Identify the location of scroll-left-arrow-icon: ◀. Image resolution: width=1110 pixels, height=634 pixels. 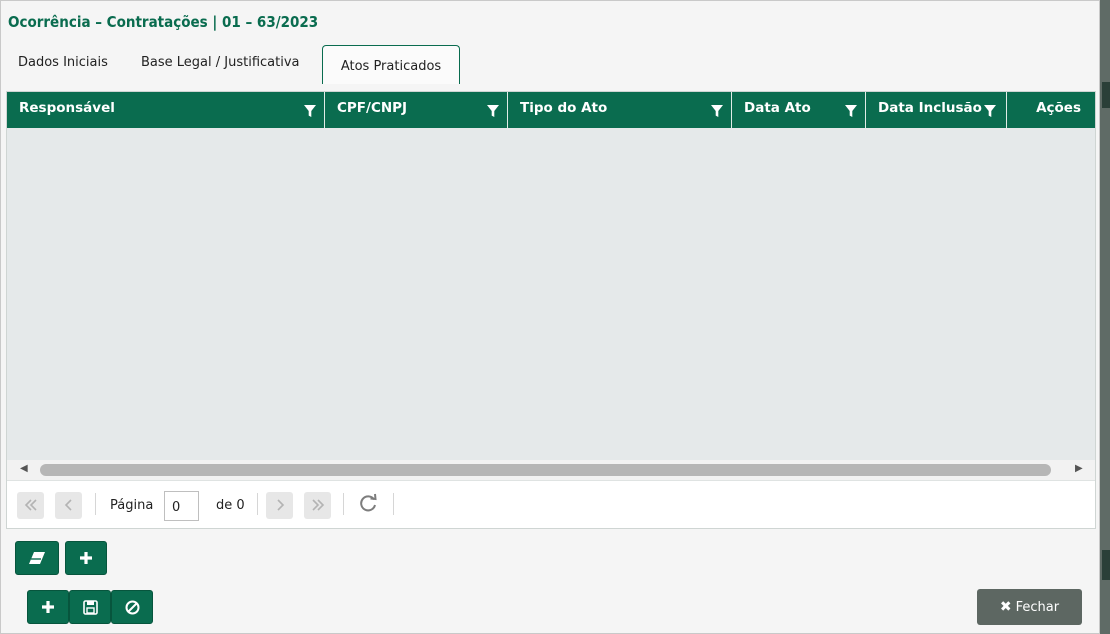
(24, 468).